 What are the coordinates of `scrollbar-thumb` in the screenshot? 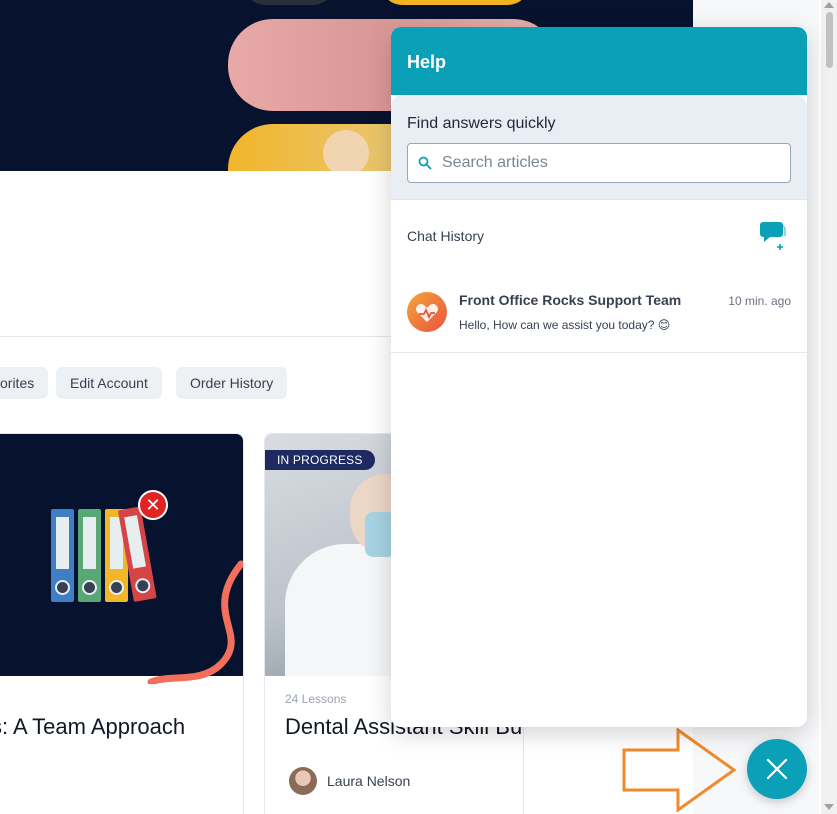 It's located at (829, 40).